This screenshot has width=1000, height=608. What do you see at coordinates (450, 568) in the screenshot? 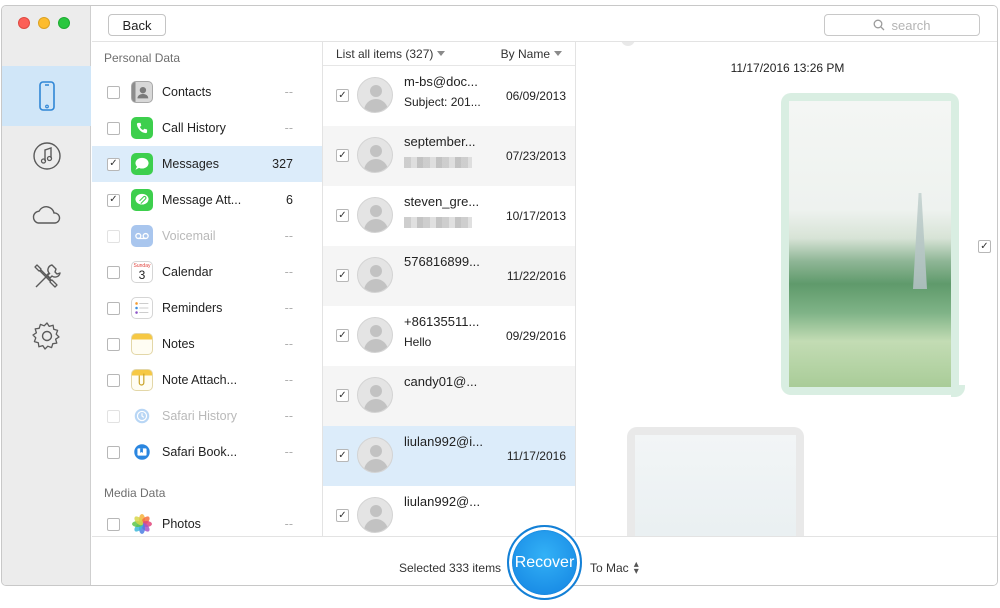
I see `selected-count: Selected 333 items` at bounding box center [450, 568].